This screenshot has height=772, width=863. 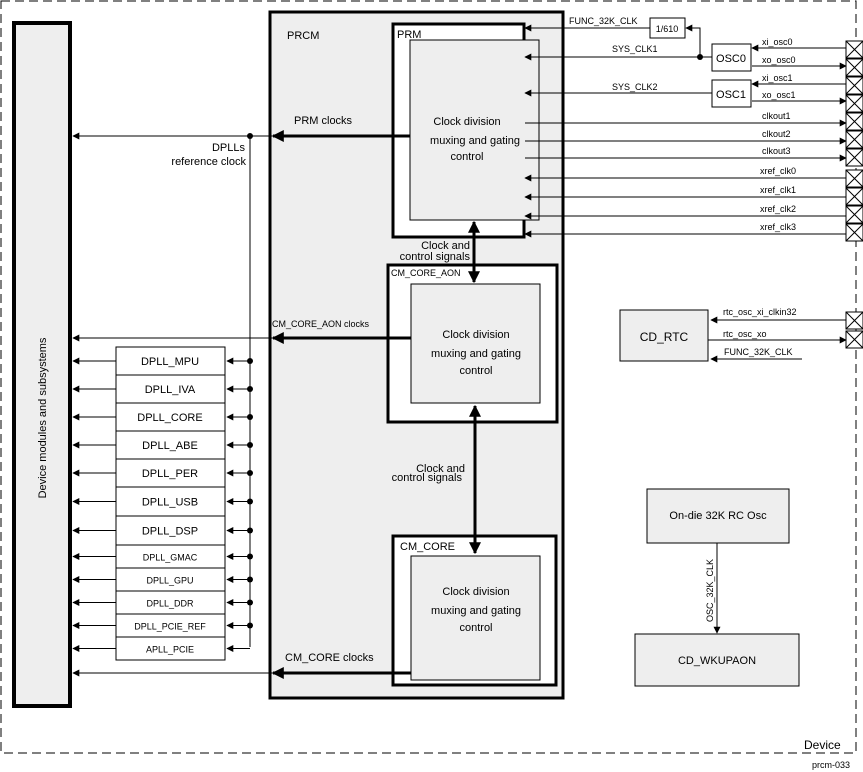 I want to click on figure-id: prcm-033, so click(x=831, y=765).